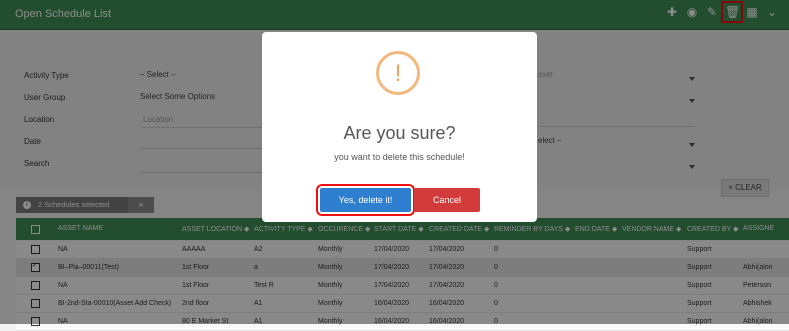 The image size is (789, 331). What do you see at coordinates (399, 157) in the screenshot?
I see `dialog-message: you want to delete this schedule!` at bounding box center [399, 157].